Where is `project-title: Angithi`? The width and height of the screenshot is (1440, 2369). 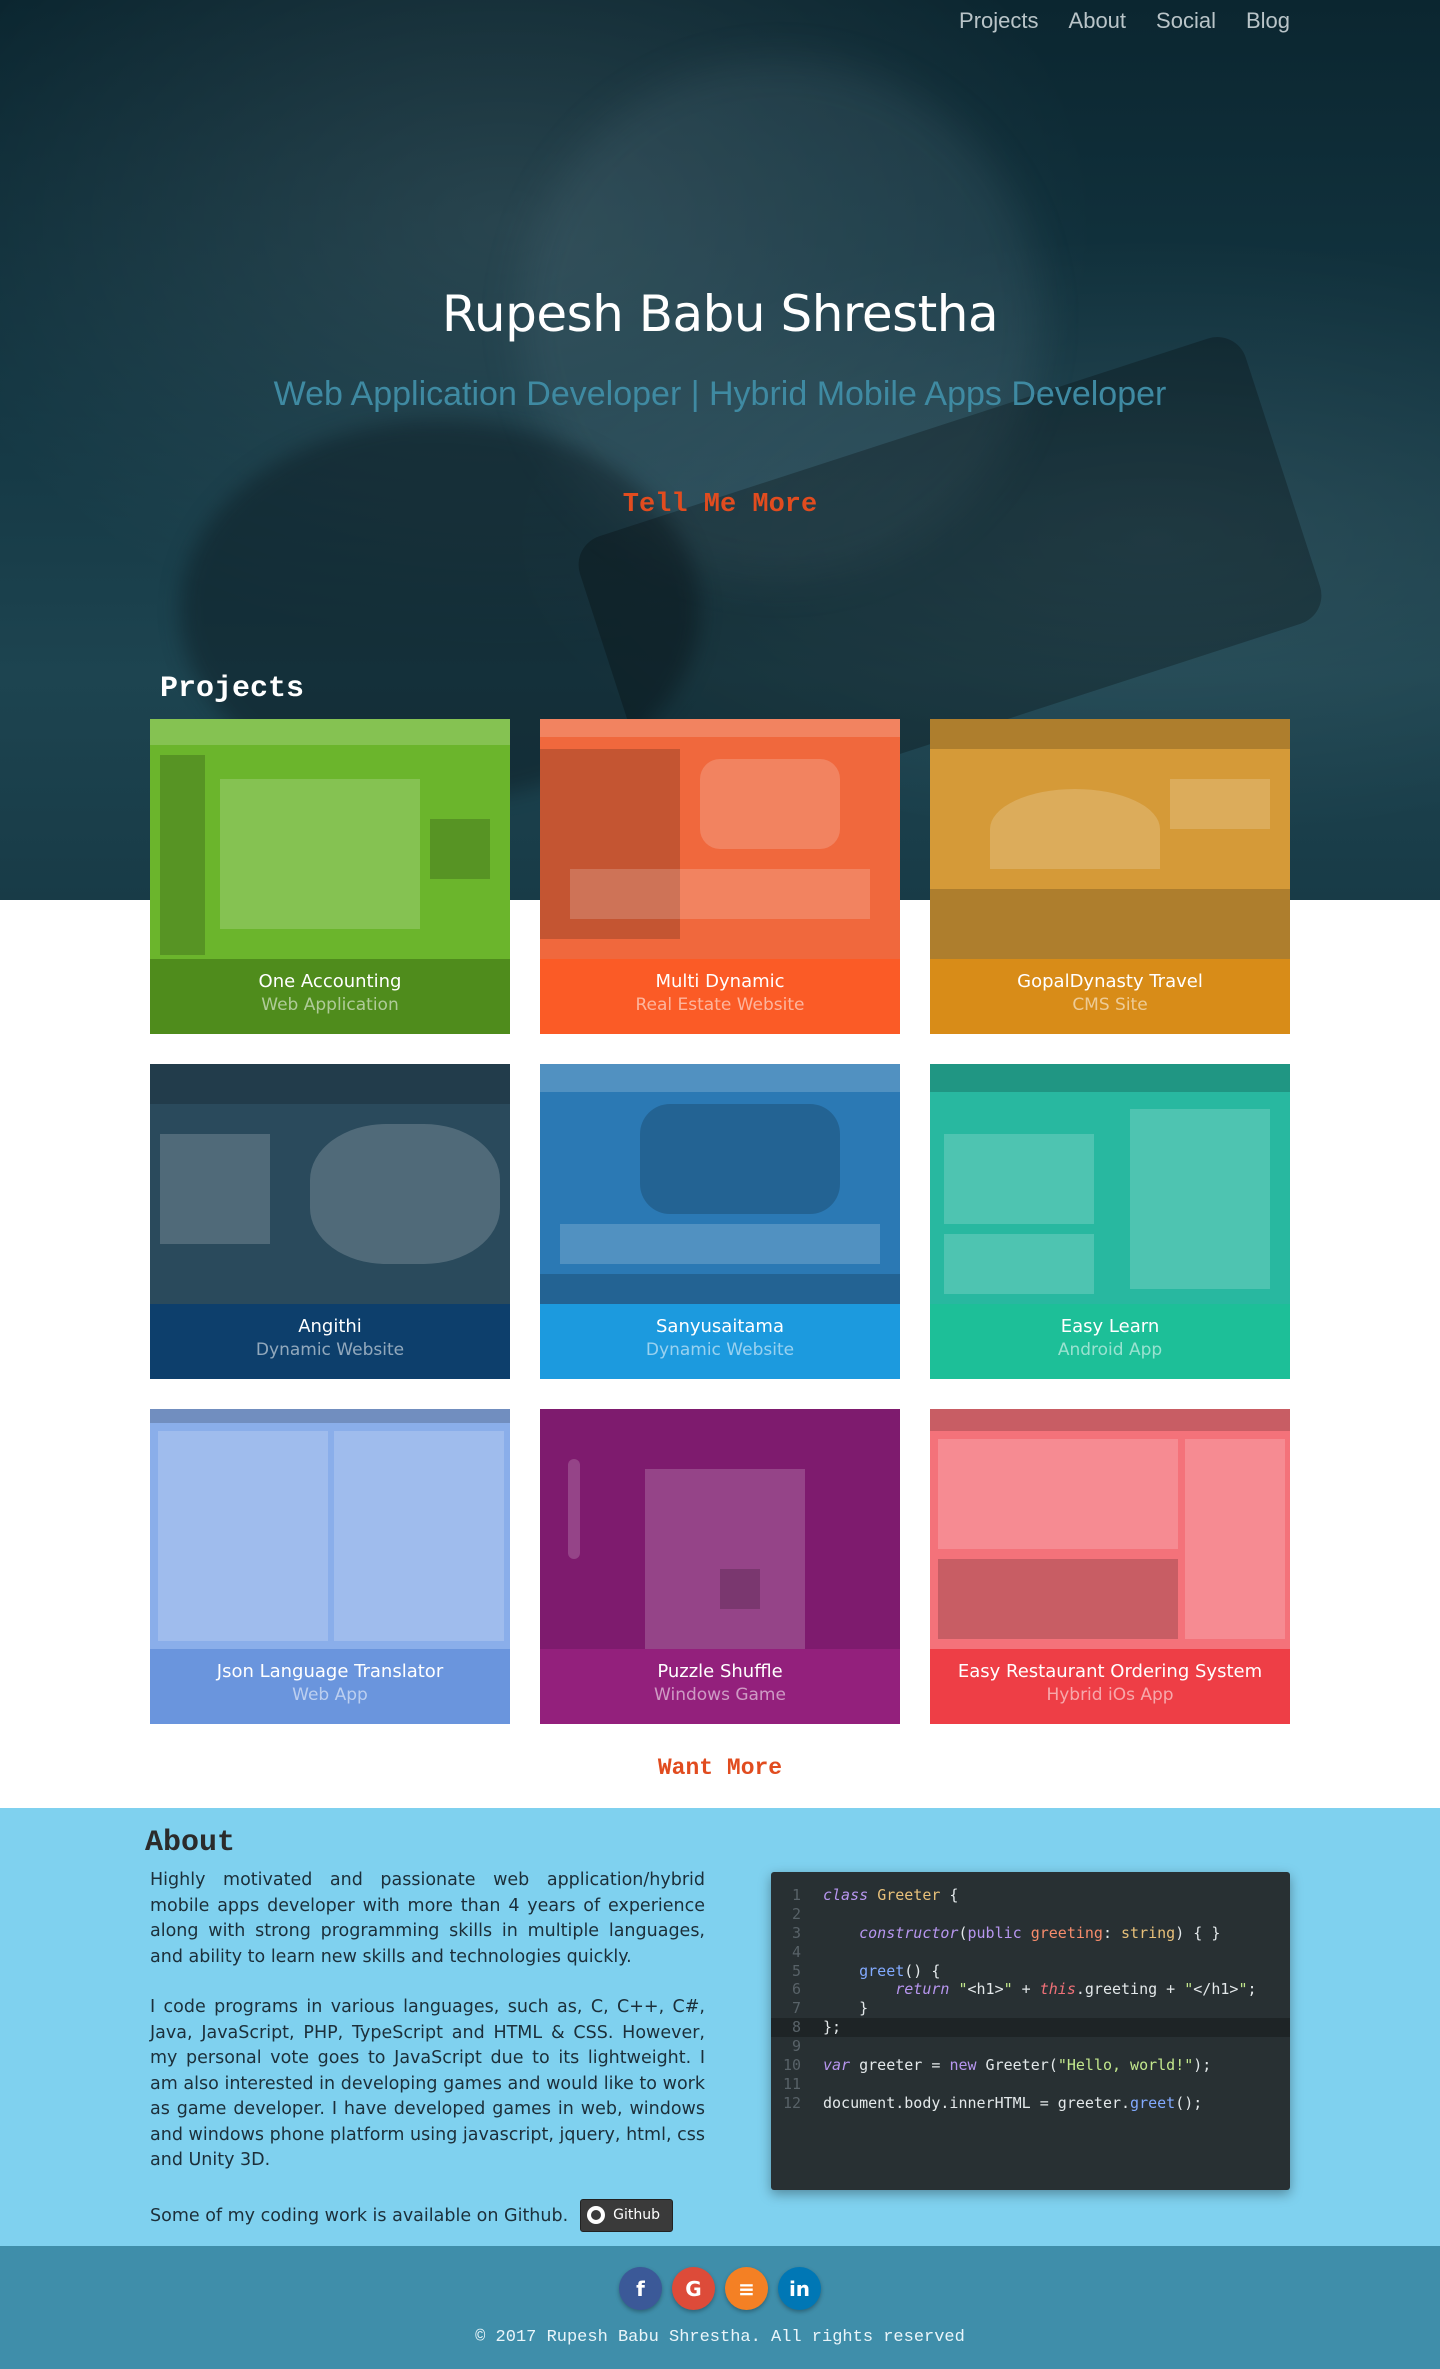 project-title: Angithi is located at coordinates (330, 1326).